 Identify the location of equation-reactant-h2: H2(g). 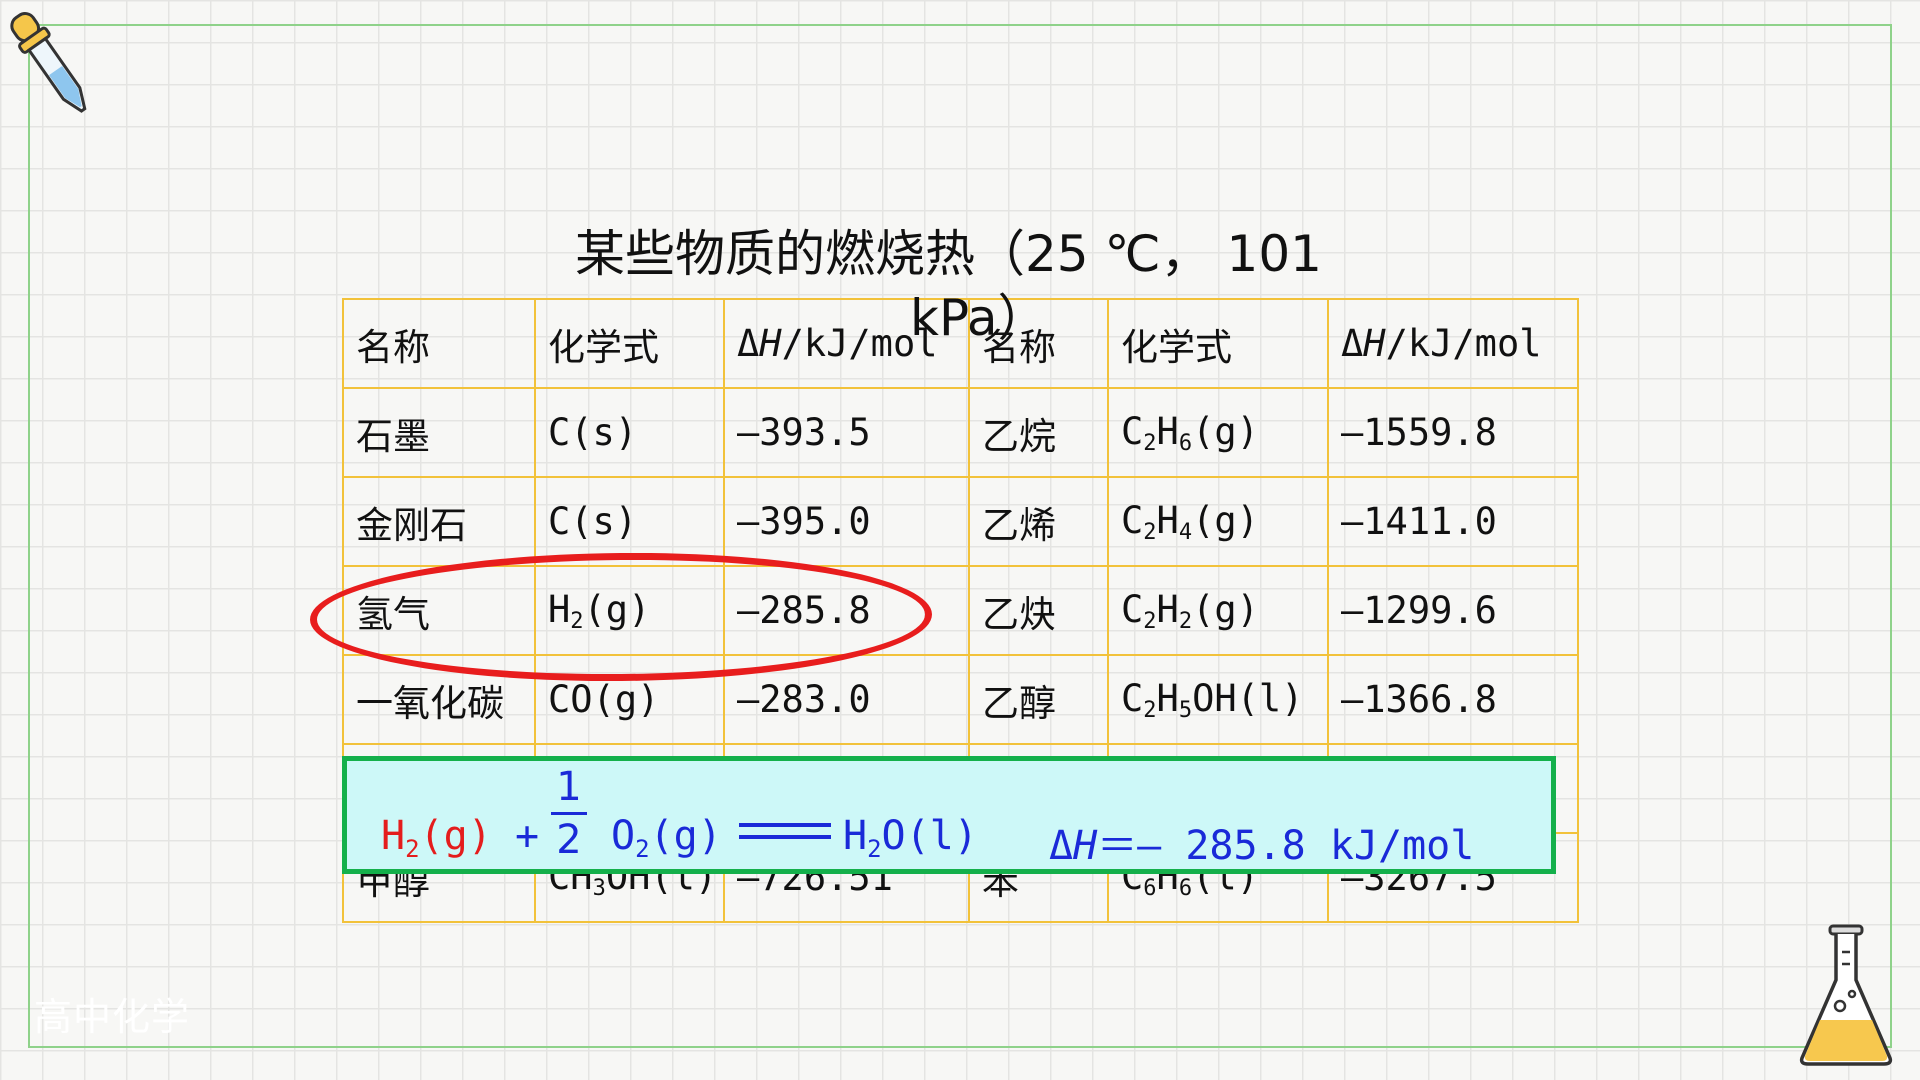
(436, 838).